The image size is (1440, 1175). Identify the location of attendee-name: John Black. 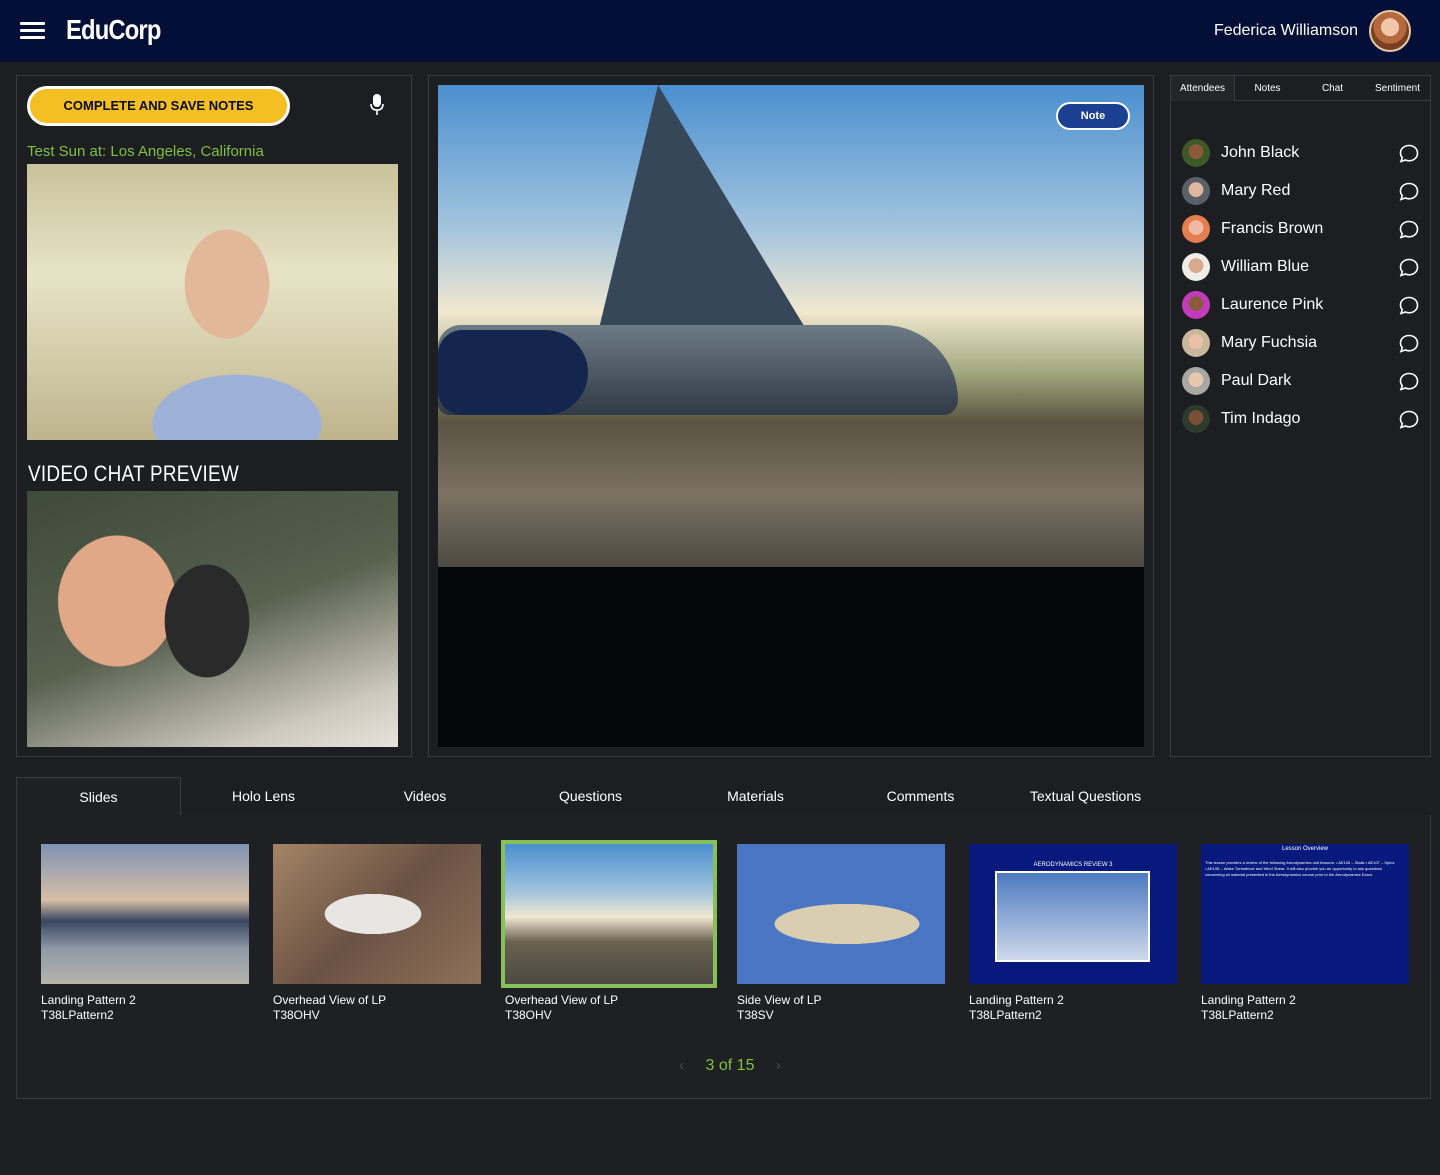
(1260, 152).